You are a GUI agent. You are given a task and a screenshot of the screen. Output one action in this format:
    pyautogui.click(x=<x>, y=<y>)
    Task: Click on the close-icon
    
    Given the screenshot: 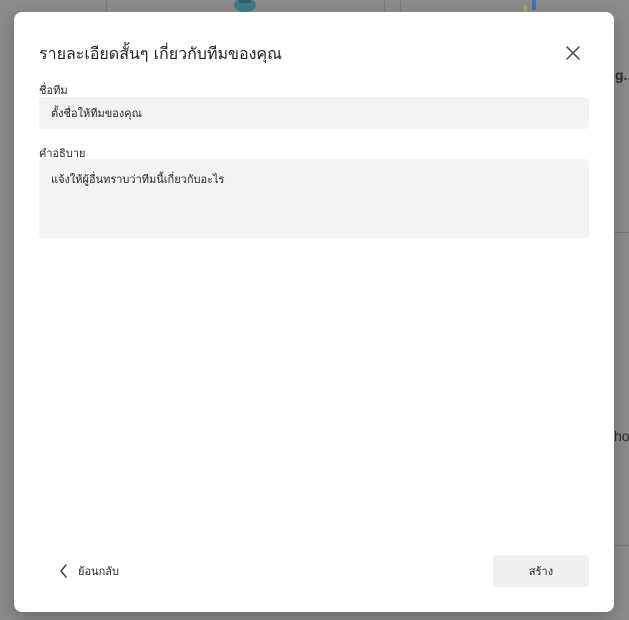 What is the action you would take?
    pyautogui.click(x=573, y=53)
    